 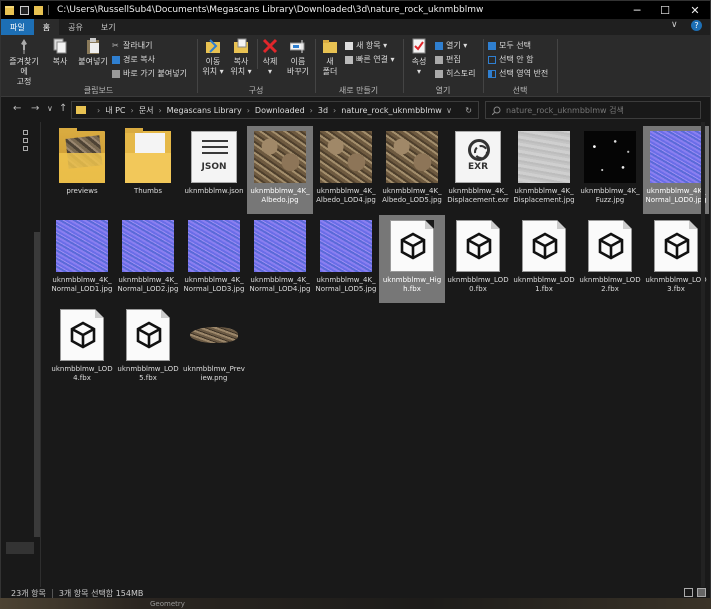 What do you see at coordinates (82, 259) in the screenshot?
I see `file-item: uknmbblmw_4K_Normal_LOD1.jpg` at bounding box center [82, 259].